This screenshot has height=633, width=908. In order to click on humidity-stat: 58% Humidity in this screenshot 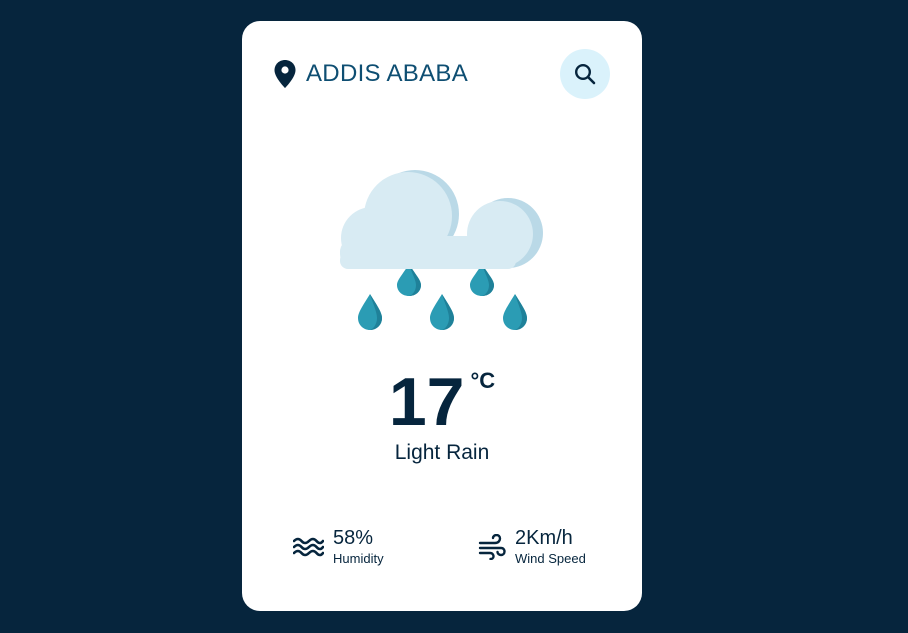, I will do `click(338, 547)`.